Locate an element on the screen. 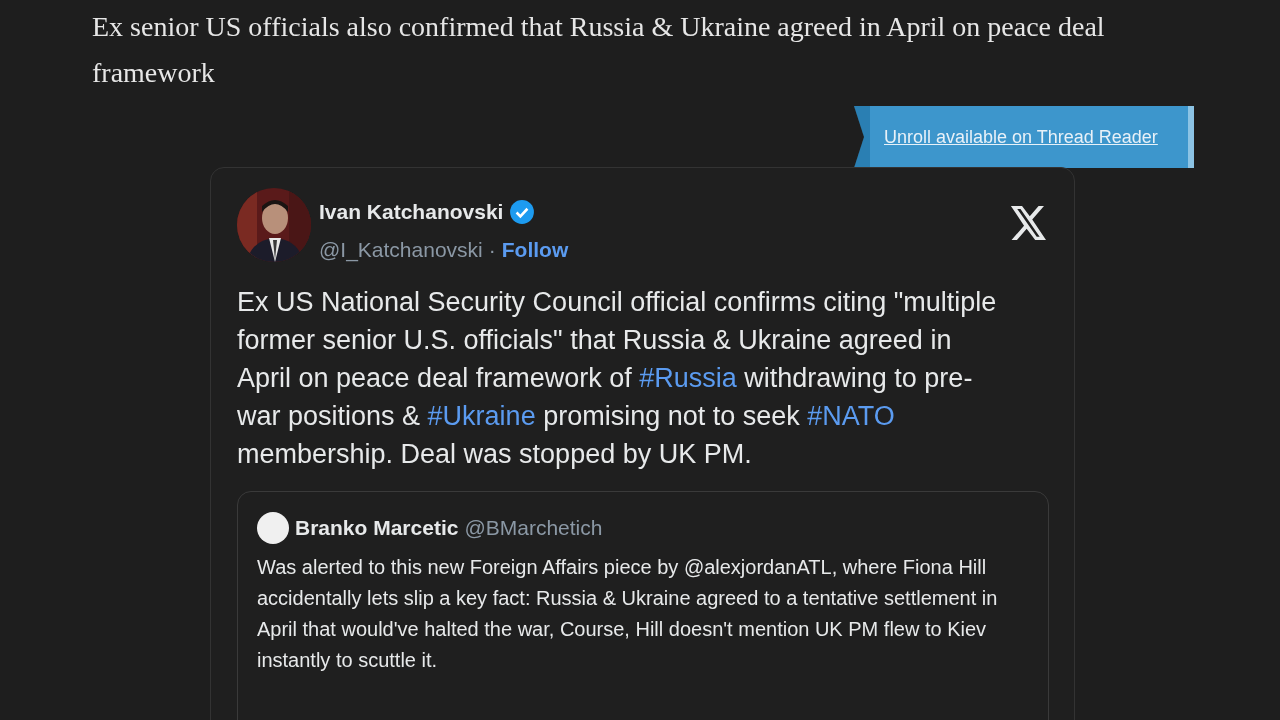 This screenshot has width=1280, height=720. author-handle: @I_Katchanovski is located at coordinates (401, 249).